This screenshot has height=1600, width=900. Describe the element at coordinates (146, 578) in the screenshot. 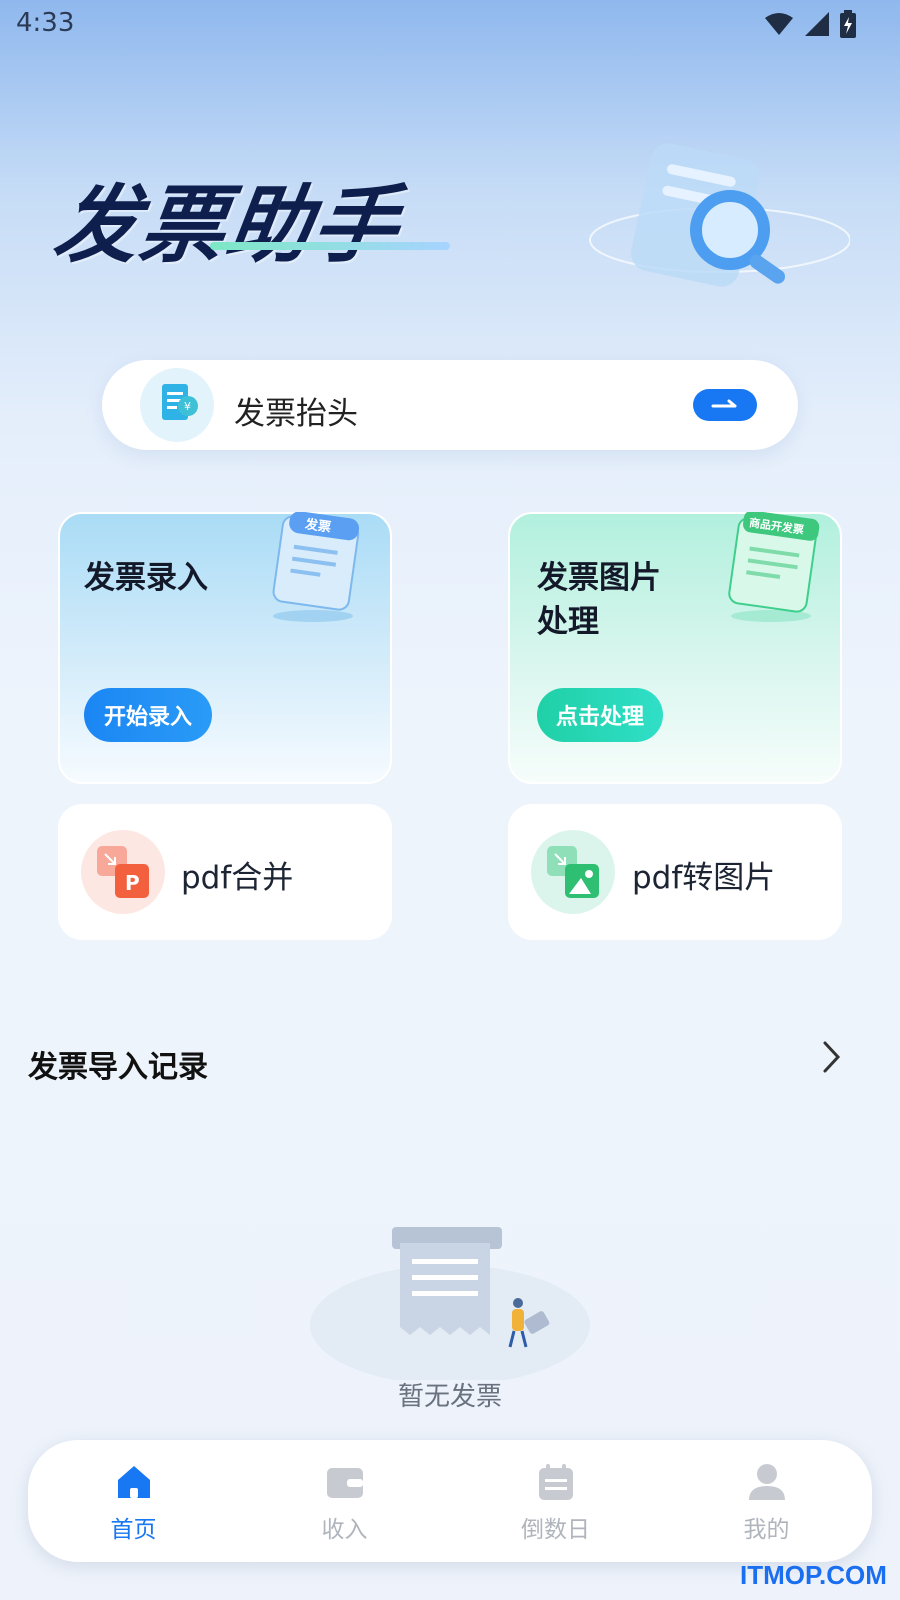

I see `invoice-entry-title: 发票录入` at that location.